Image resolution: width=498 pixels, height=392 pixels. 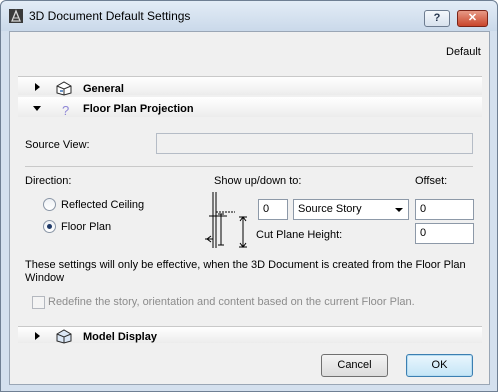 What do you see at coordinates (45, 278) in the screenshot?
I see `note-text-line2: Window` at bounding box center [45, 278].